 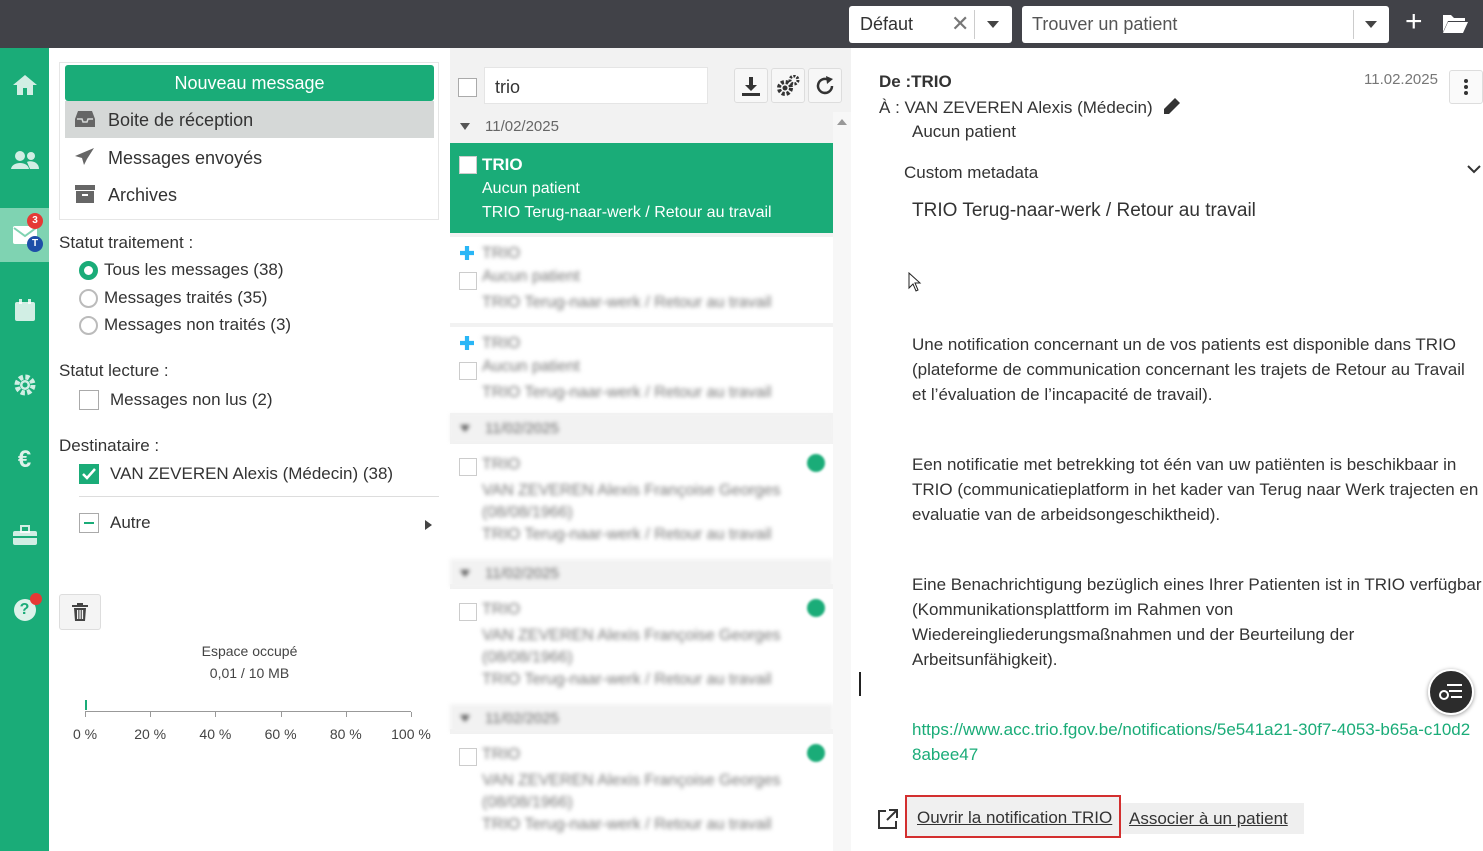 What do you see at coordinates (1466, 87) in the screenshot?
I see `more-options-button` at bounding box center [1466, 87].